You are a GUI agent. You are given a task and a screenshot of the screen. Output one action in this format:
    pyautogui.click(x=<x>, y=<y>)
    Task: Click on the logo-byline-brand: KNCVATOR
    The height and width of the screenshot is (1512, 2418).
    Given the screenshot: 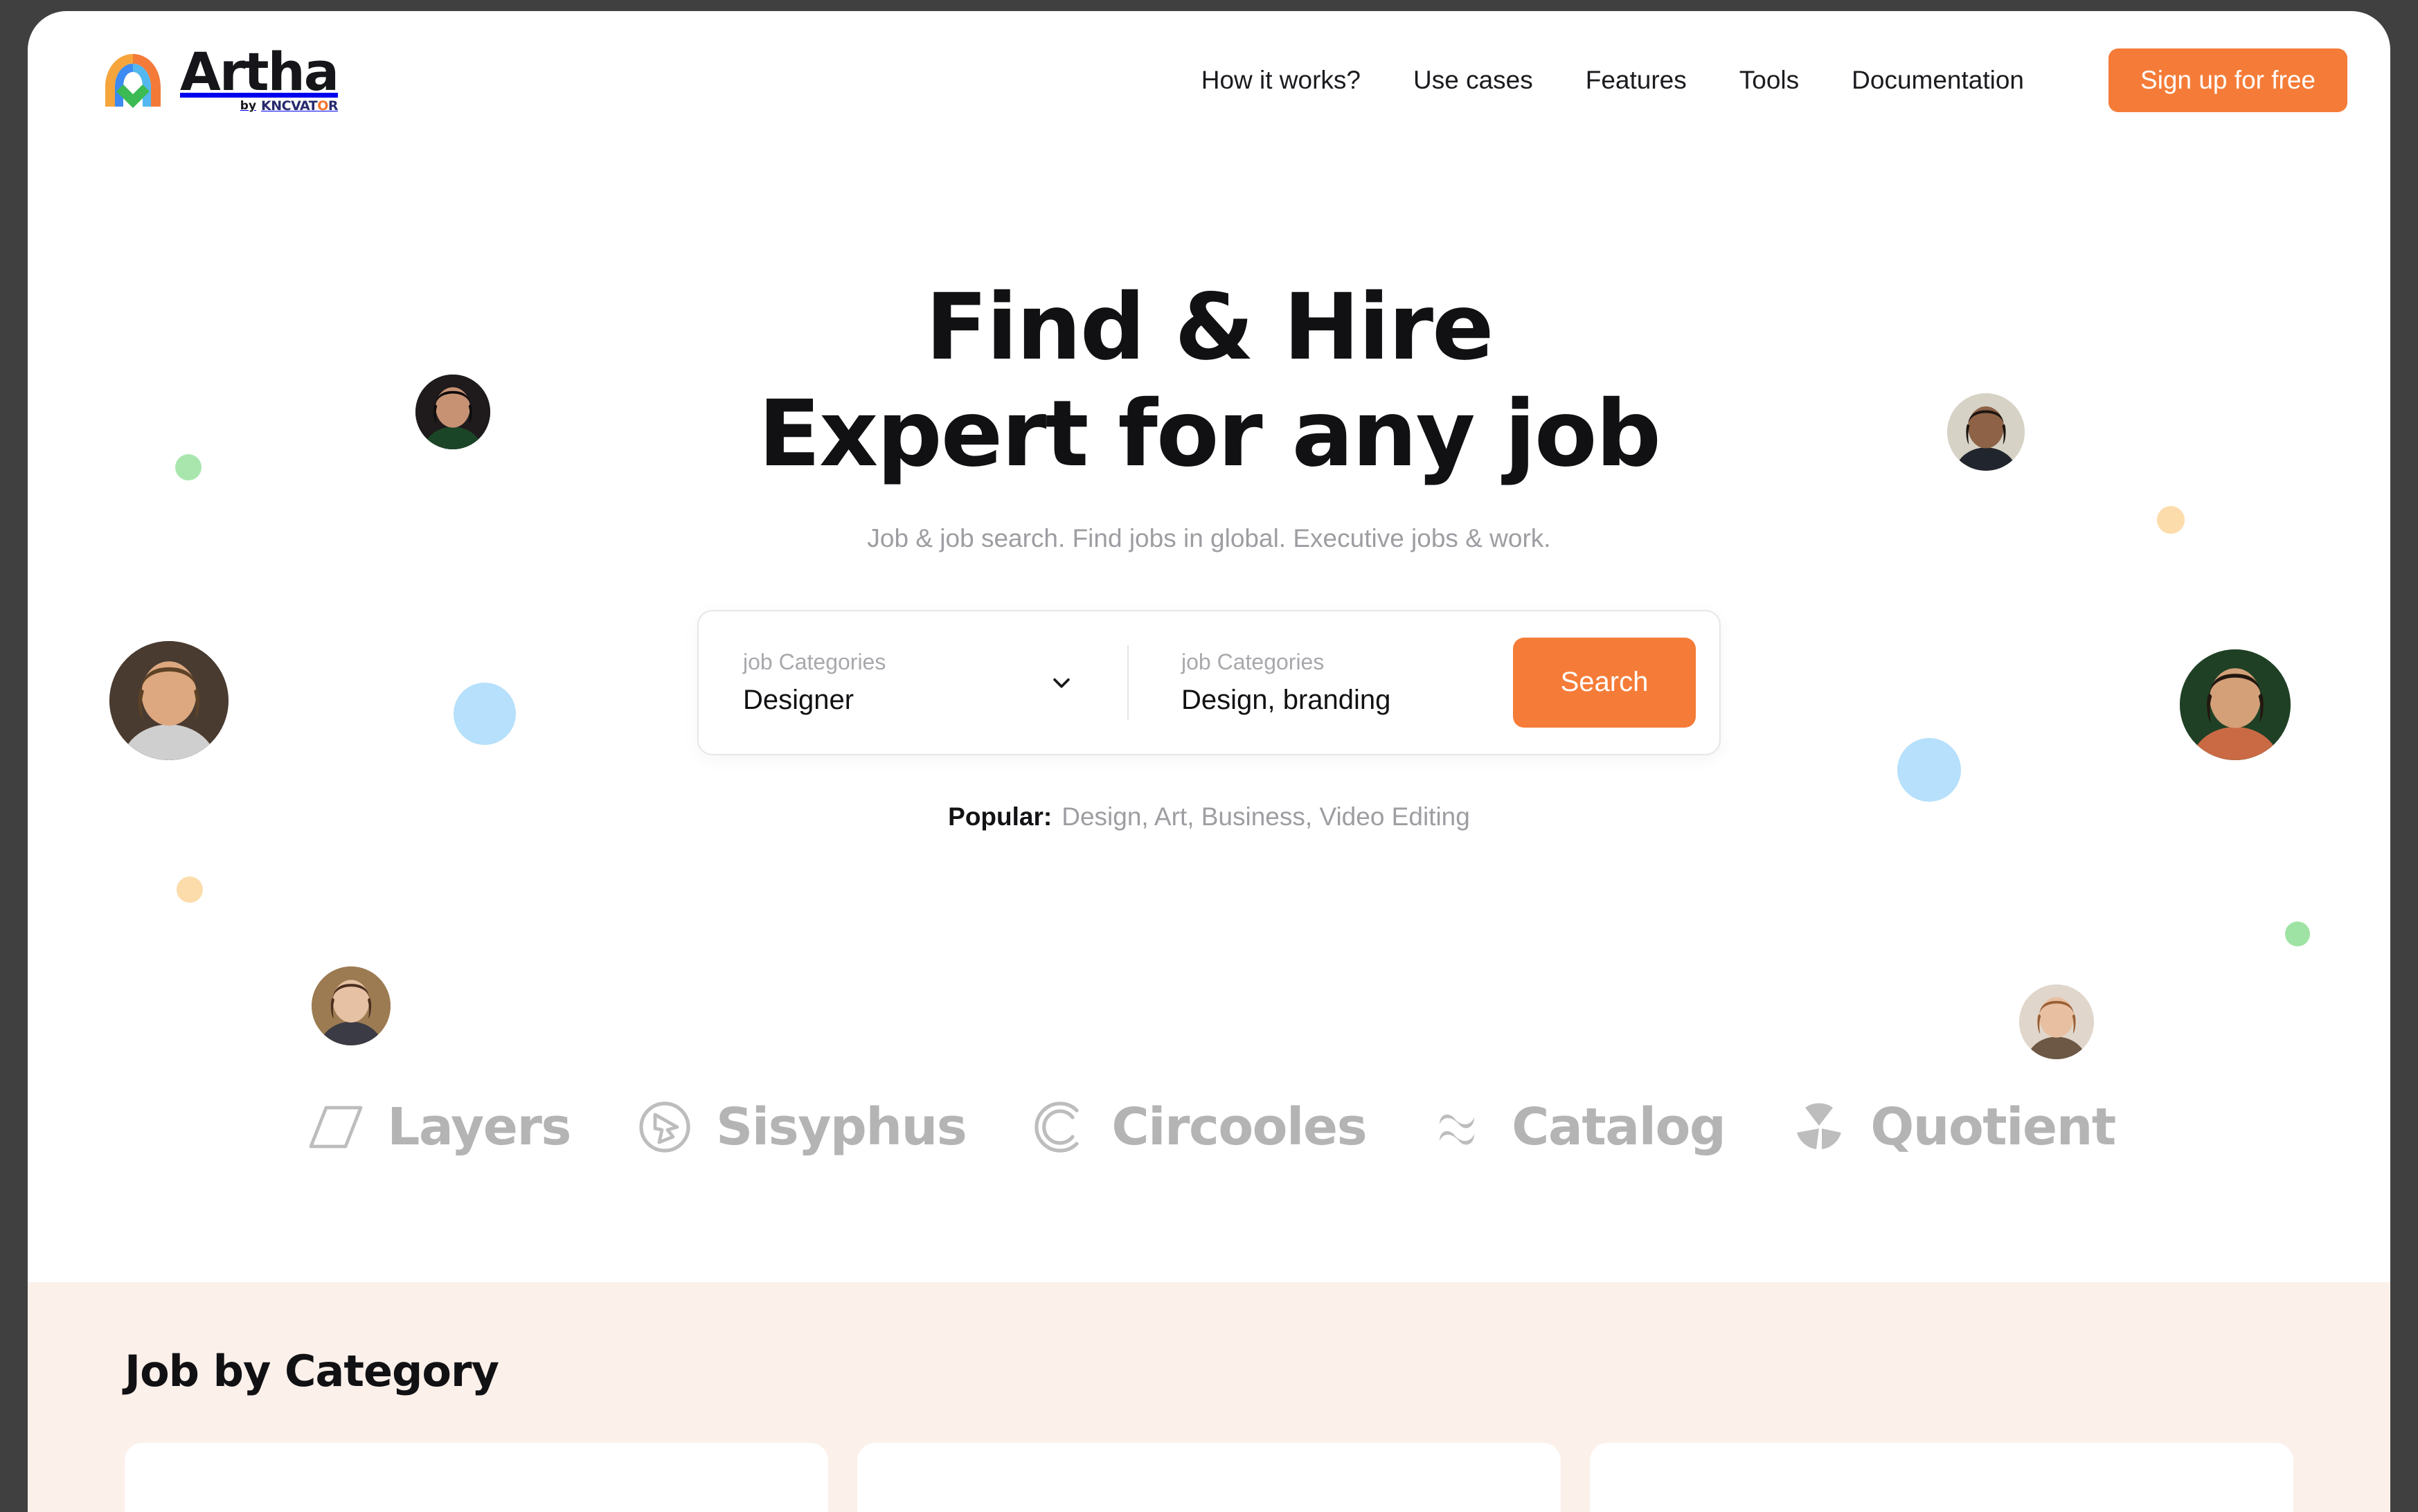 What is the action you would take?
    pyautogui.click(x=299, y=106)
    